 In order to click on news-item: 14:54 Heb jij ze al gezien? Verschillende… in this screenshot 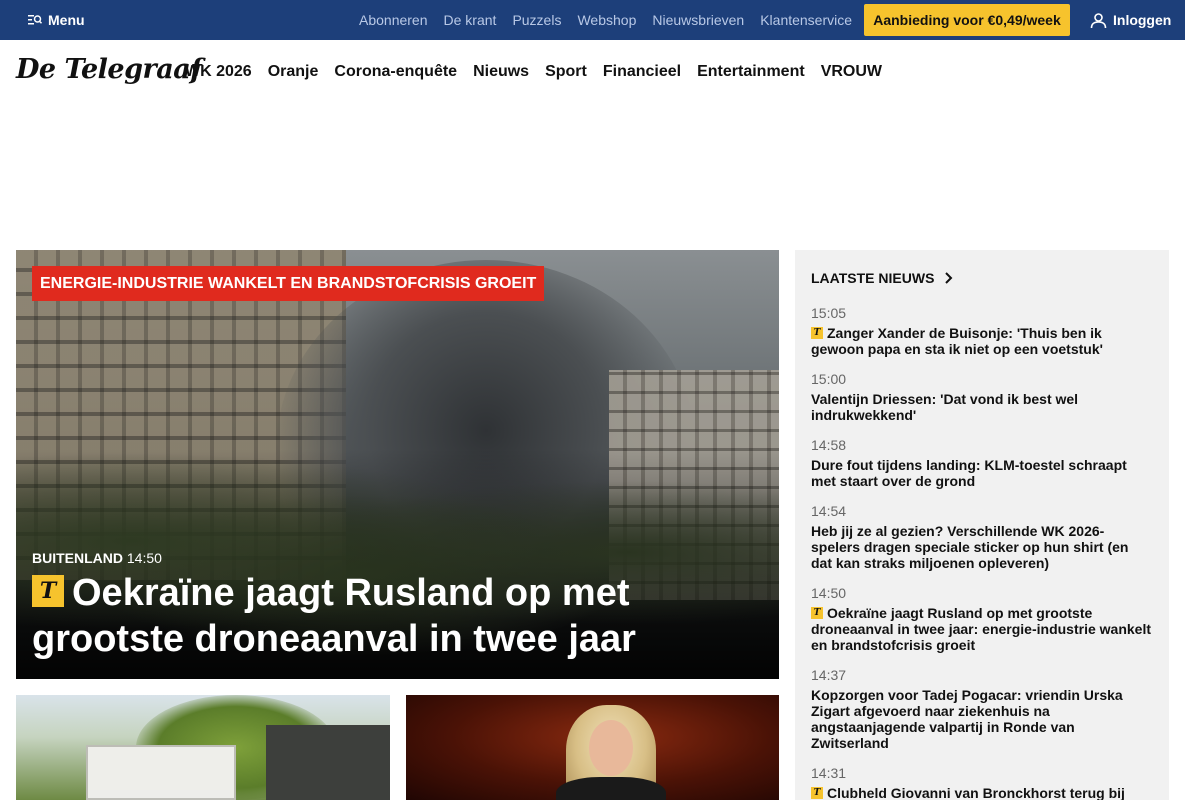, I will do `click(981, 537)`.